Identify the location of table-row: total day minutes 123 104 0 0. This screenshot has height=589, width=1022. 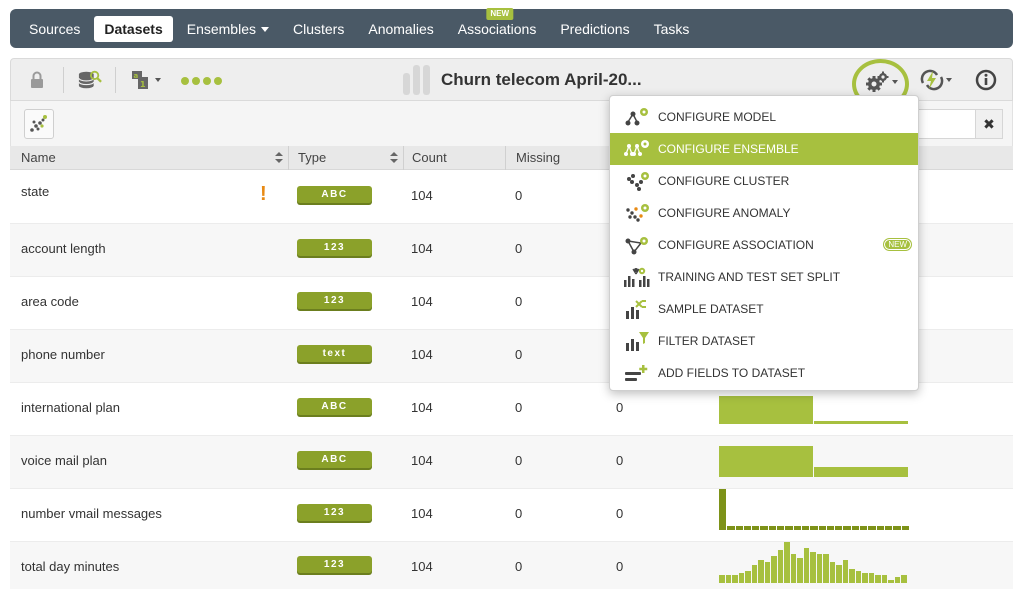
(511, 565).